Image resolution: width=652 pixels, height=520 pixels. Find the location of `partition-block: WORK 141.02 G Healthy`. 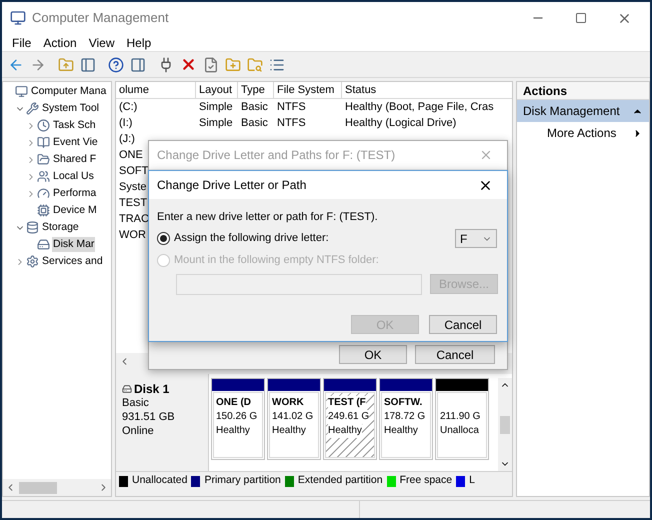

partition-block: WORK 141.02 G Healthy is located at coordinates (294, 419).